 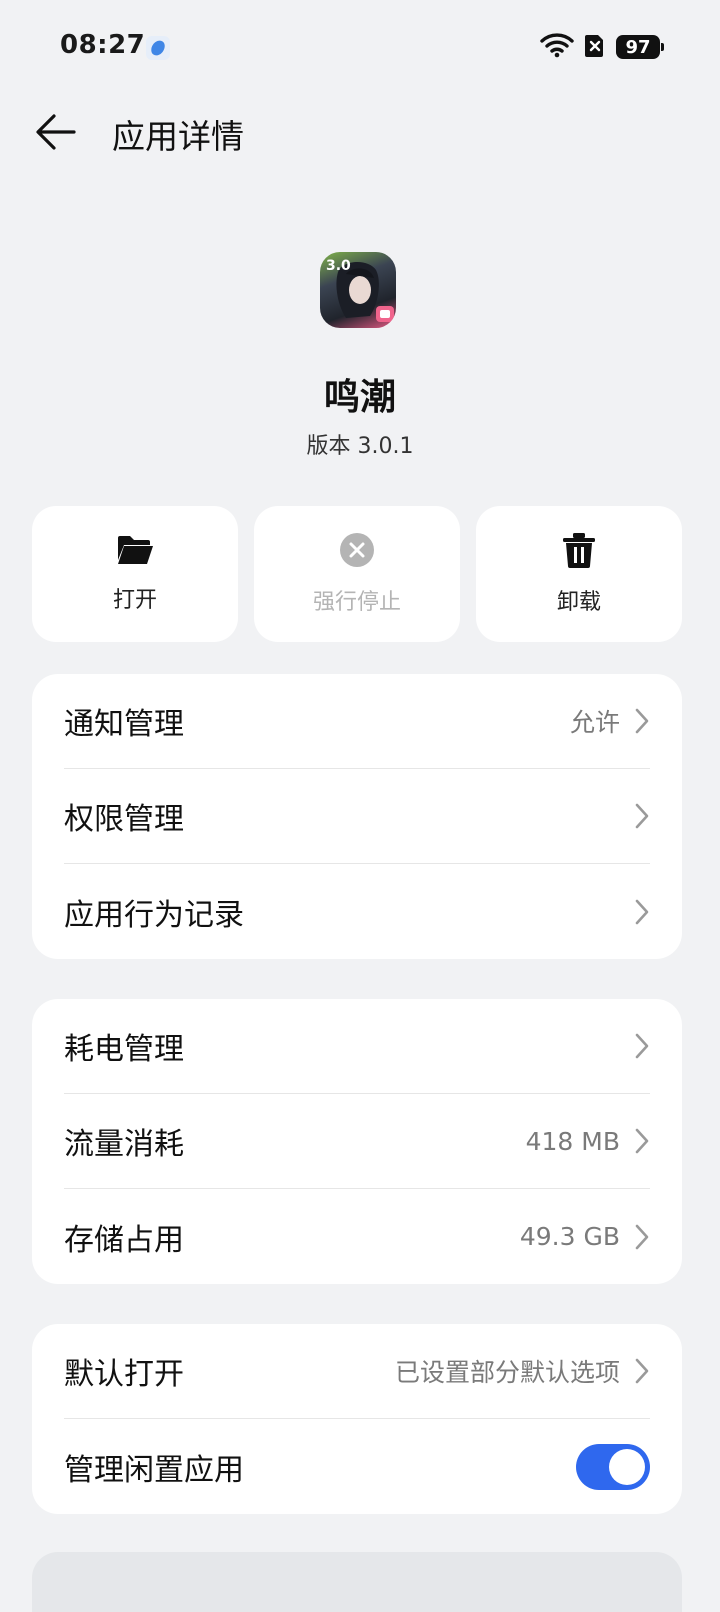 What do you see at coordinates (578, 602) in the screenshot?
I see `uninstall-button-label: 卸载` at bounding box center [578, 602].